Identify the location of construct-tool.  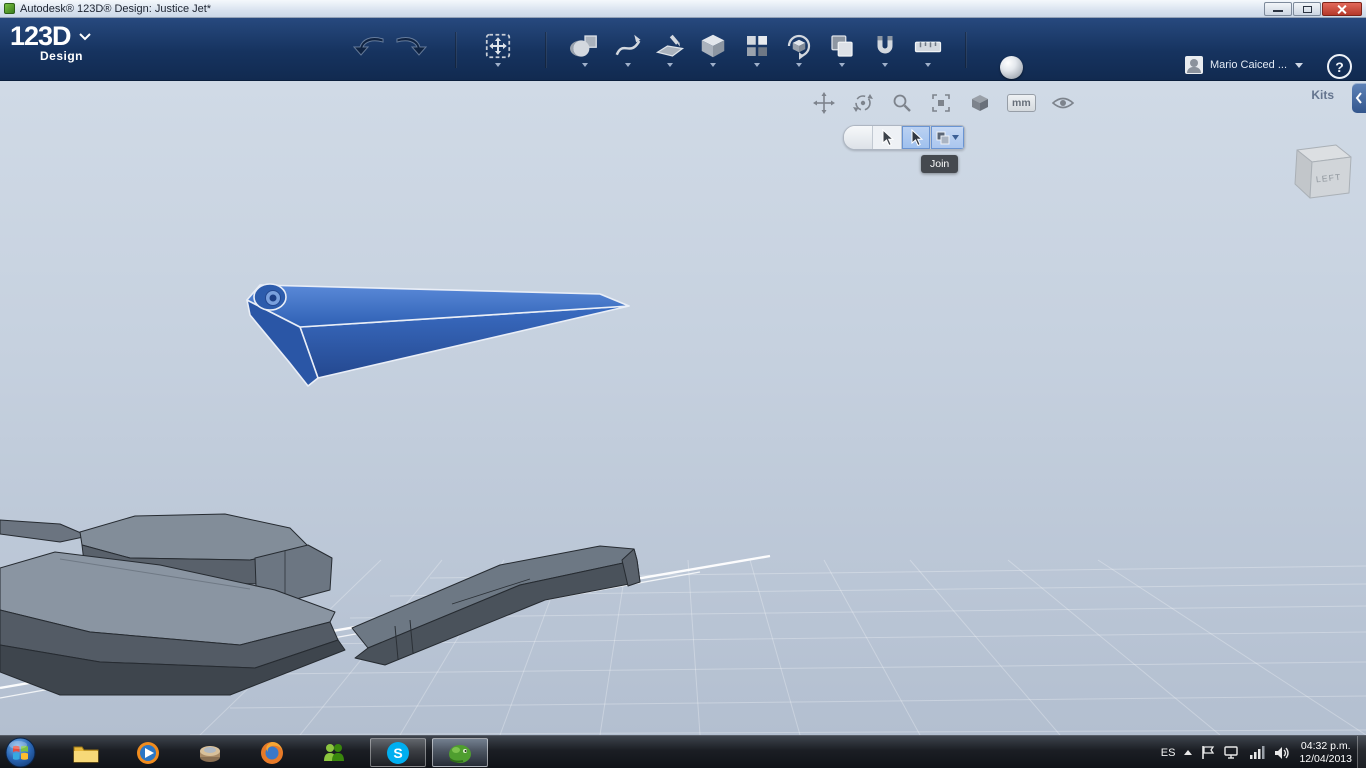
(670, 52).